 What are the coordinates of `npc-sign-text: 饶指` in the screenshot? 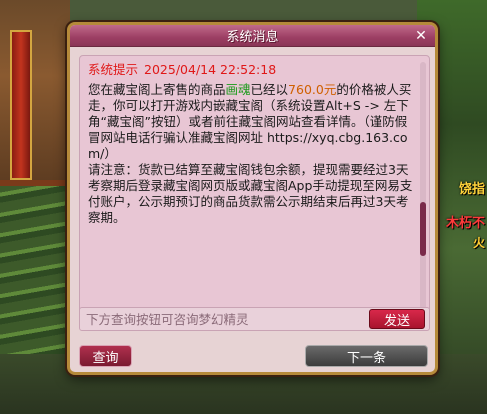 It's located at (471, 189).